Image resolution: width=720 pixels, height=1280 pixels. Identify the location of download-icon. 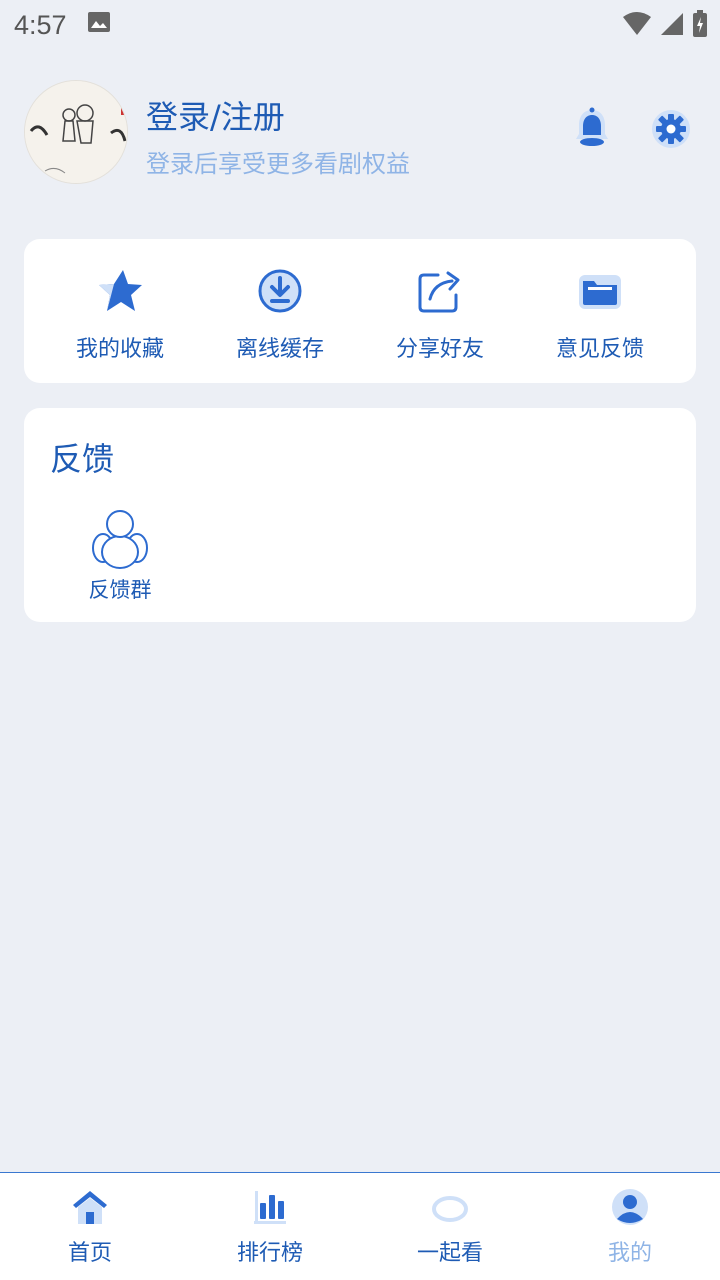
(280, 291).